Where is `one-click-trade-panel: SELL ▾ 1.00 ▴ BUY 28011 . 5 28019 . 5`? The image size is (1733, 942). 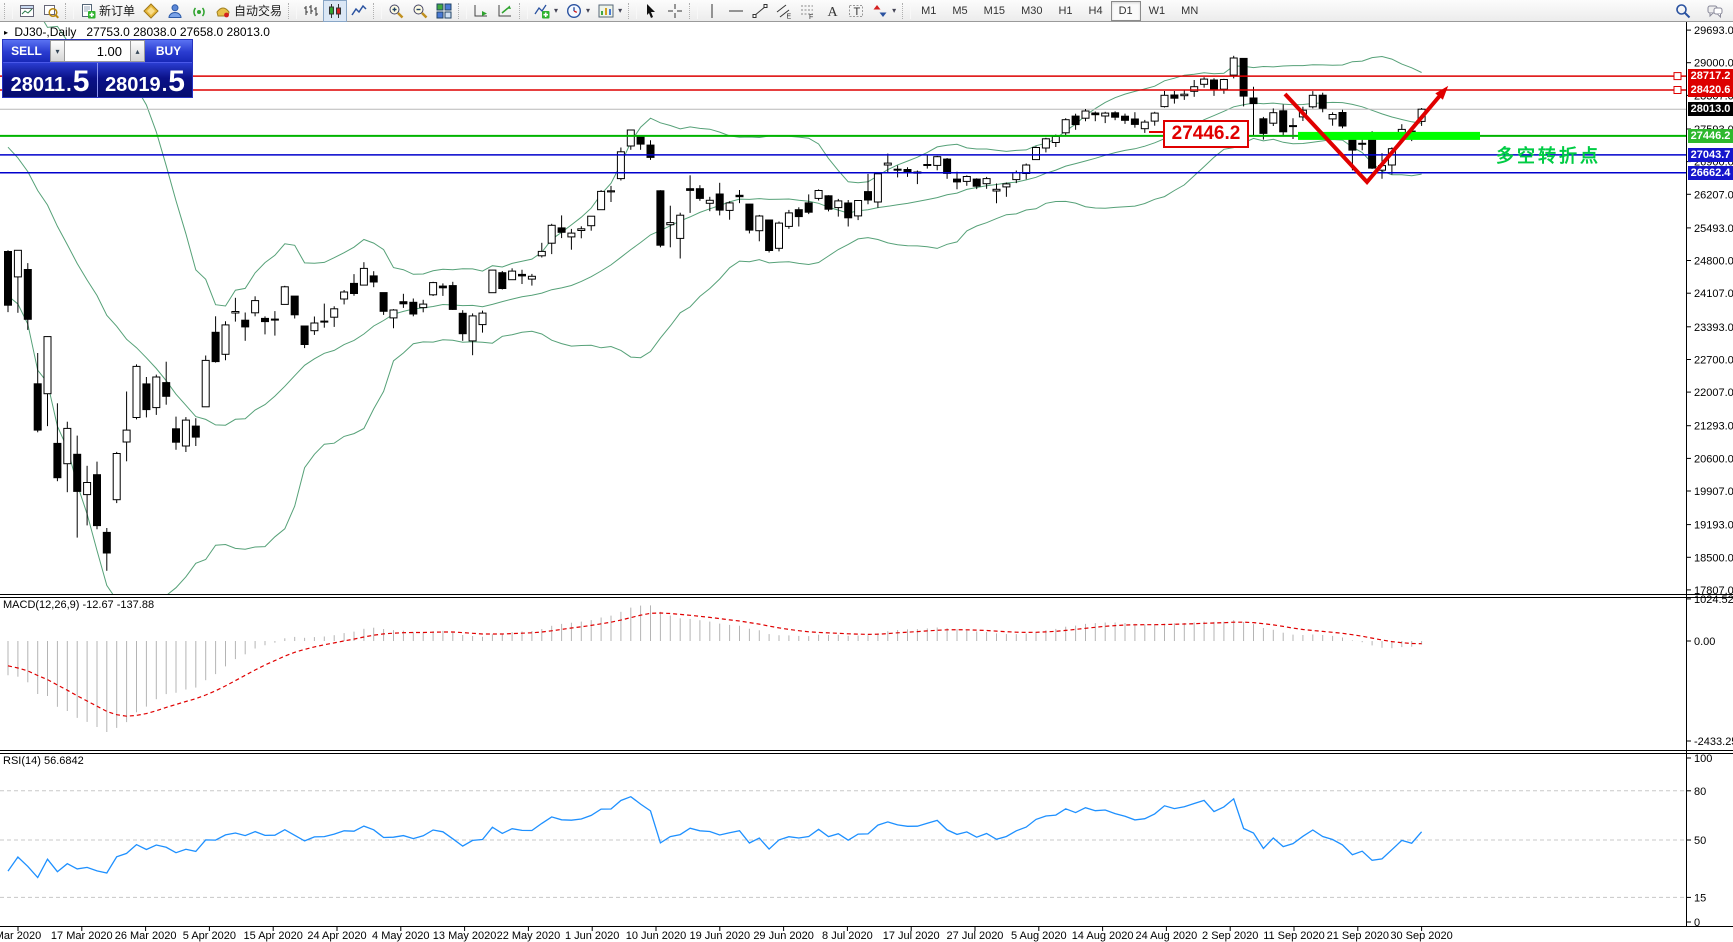 one-click-trade-panel: SELL ▾ 1.00 ▴ BUY 28011 . 5 28019 . 5 is located at coordinates (97, 68).